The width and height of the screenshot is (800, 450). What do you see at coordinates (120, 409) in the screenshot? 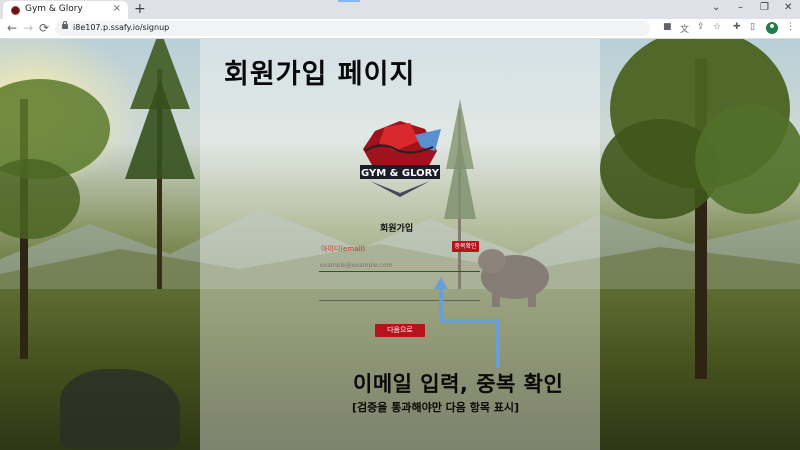
I see `rock` at bounding box center [120, 409].